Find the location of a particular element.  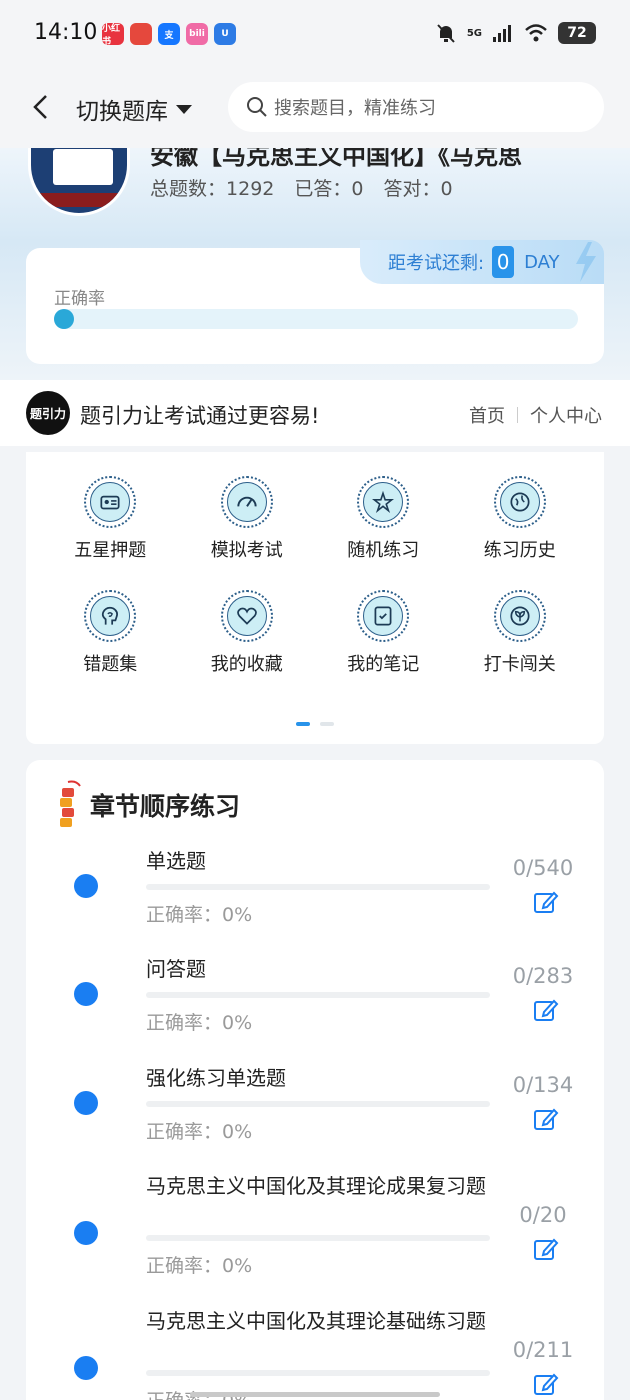

feature-shuffle-star: 随机练习 is located at coordinates (383, 519).